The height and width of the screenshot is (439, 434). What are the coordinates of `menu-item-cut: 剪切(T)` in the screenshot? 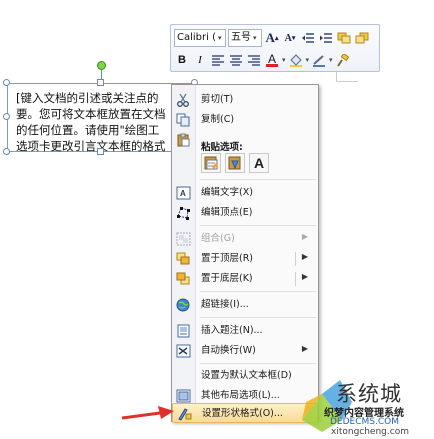 It's located at (245, 100).